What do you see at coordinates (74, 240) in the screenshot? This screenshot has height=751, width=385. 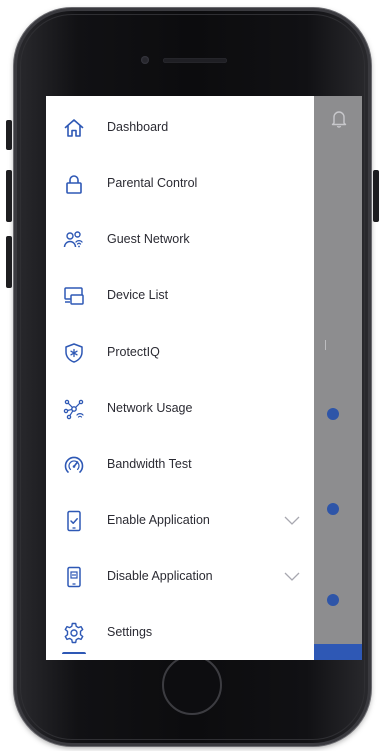 I see `guest-users-icon` at bounding box center [74, 240].